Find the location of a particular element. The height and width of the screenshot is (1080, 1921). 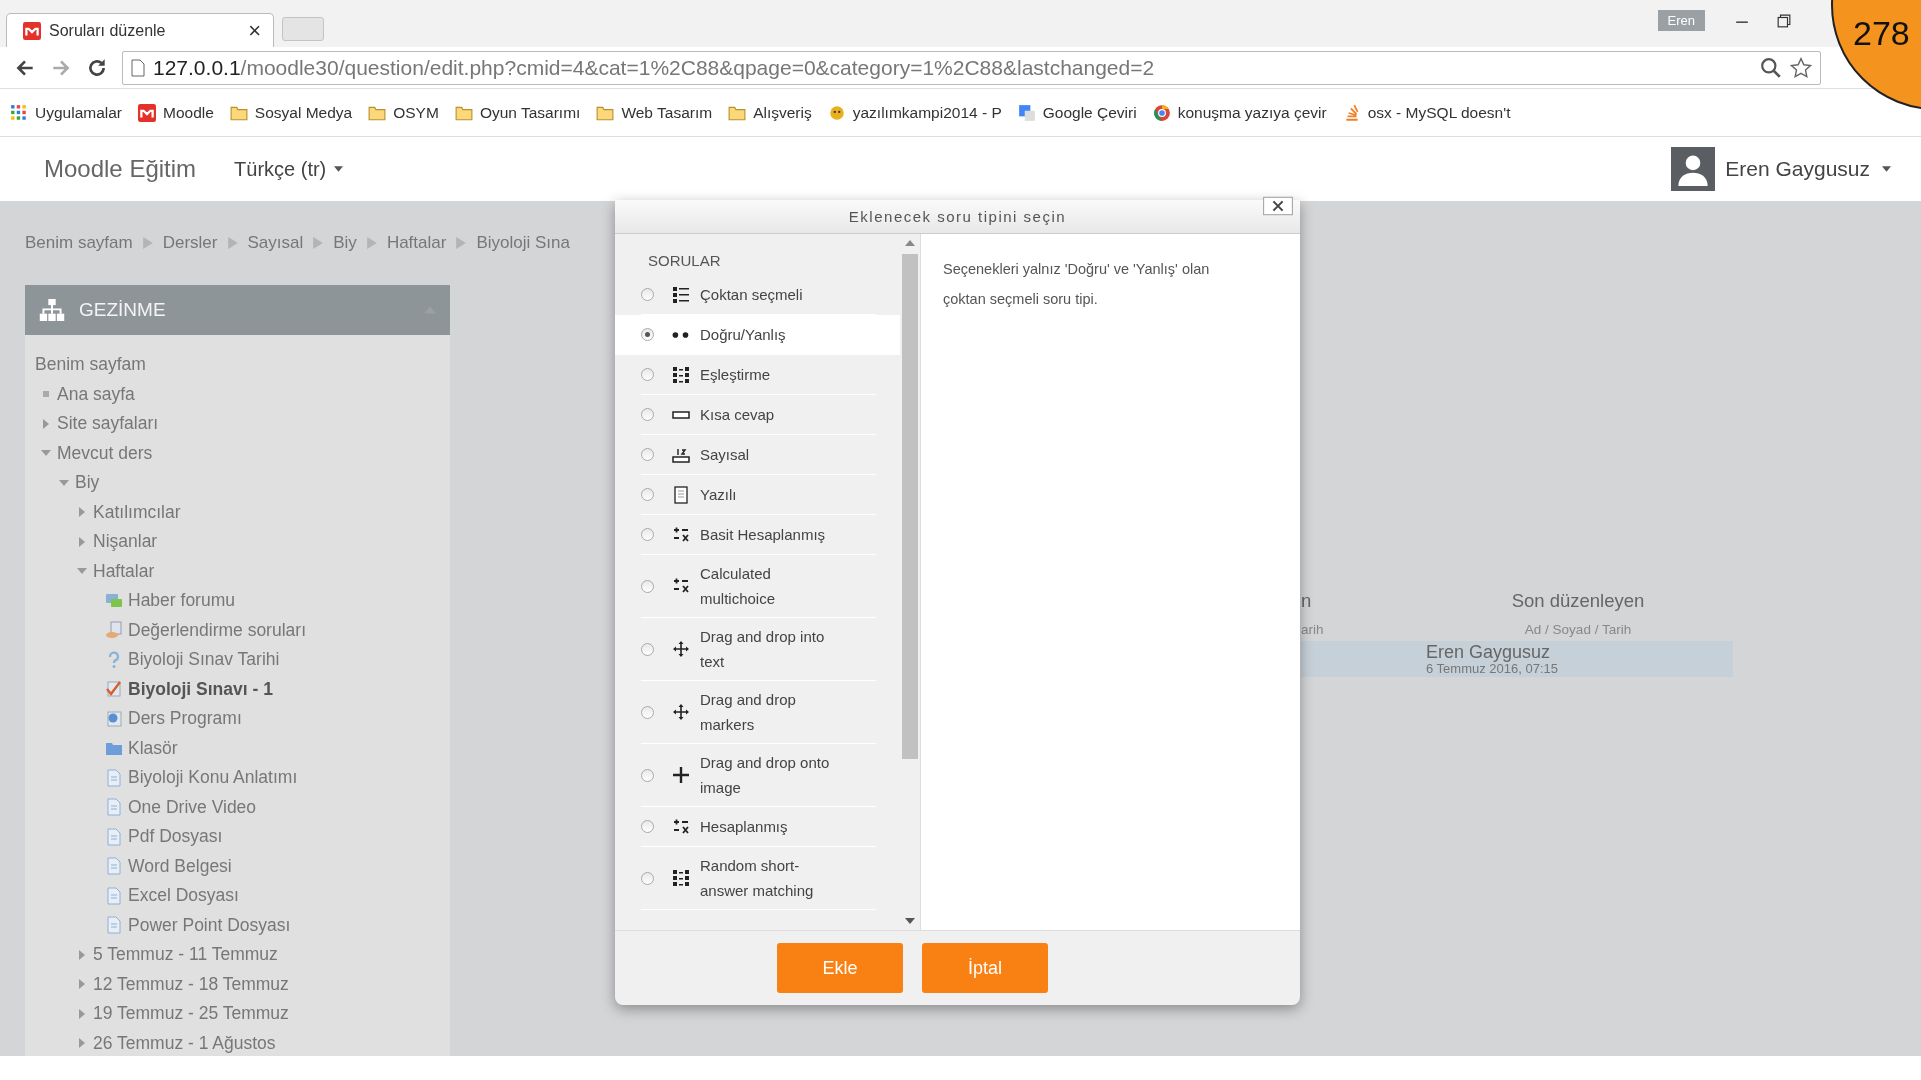

expanded-caret-icon is located at coordinates (64, 482).